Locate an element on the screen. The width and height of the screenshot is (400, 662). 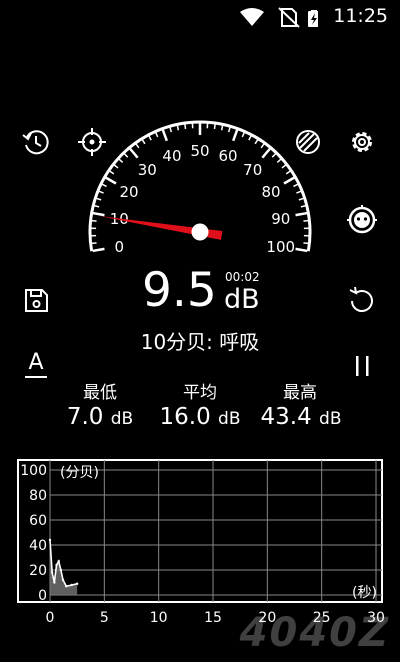
calibrate-button is located at coordinates (362, 220).